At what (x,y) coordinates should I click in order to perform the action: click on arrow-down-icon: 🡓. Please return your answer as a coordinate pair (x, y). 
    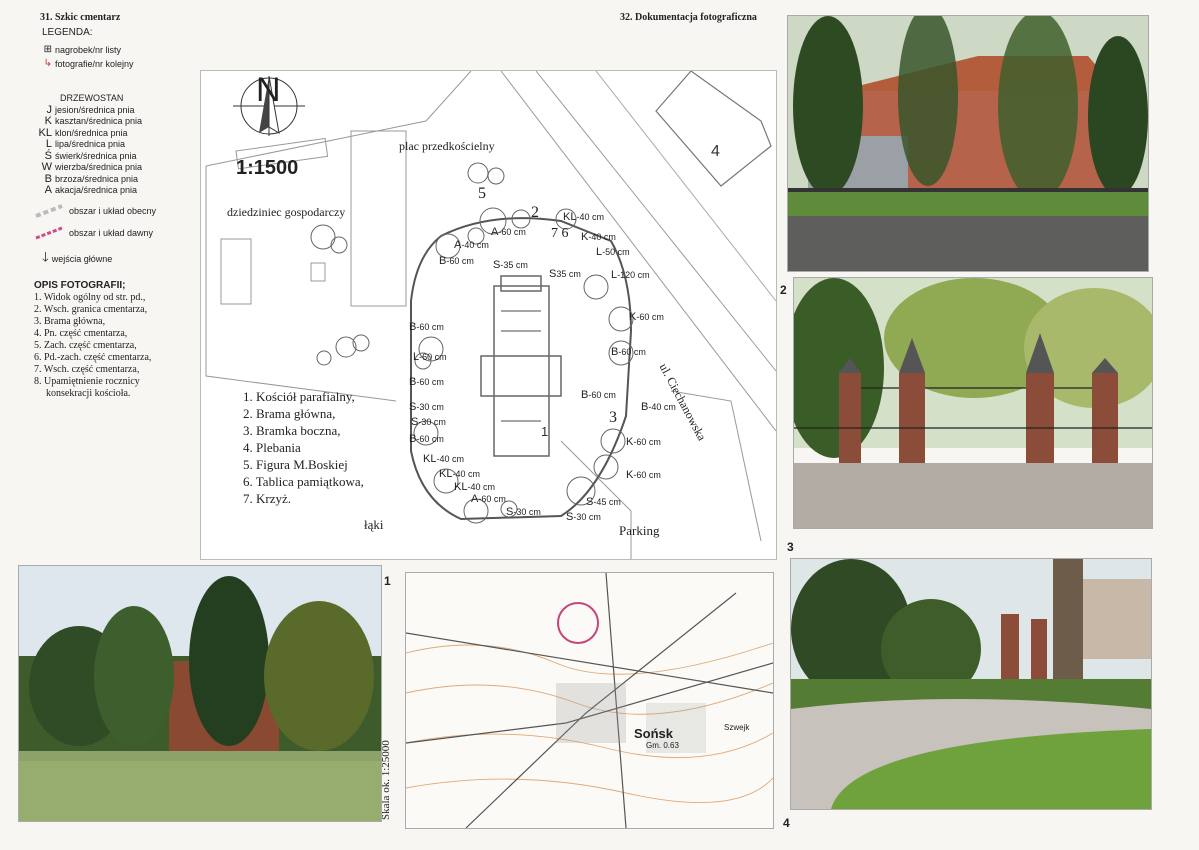
    Looking at the image, I should click on (45, 256).